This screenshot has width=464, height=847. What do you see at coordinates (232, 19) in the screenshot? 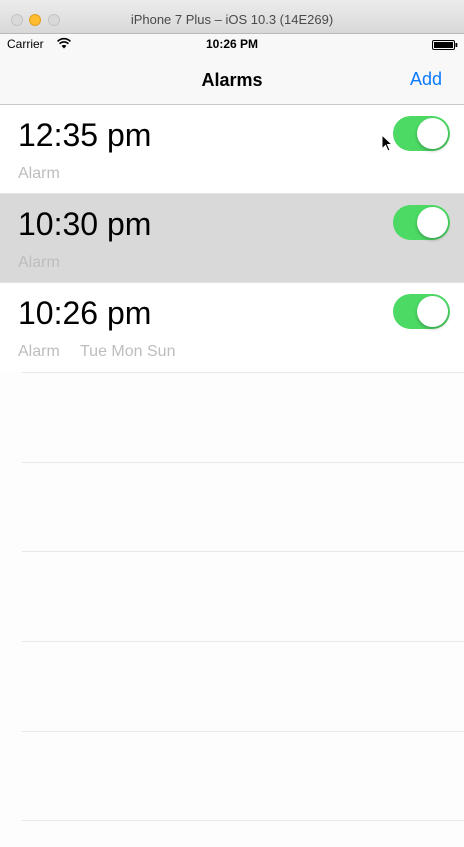
I see `window-title: iPhone 7 Plus – iOS 10.3 (14E269)` at bounding box center [232, 19].